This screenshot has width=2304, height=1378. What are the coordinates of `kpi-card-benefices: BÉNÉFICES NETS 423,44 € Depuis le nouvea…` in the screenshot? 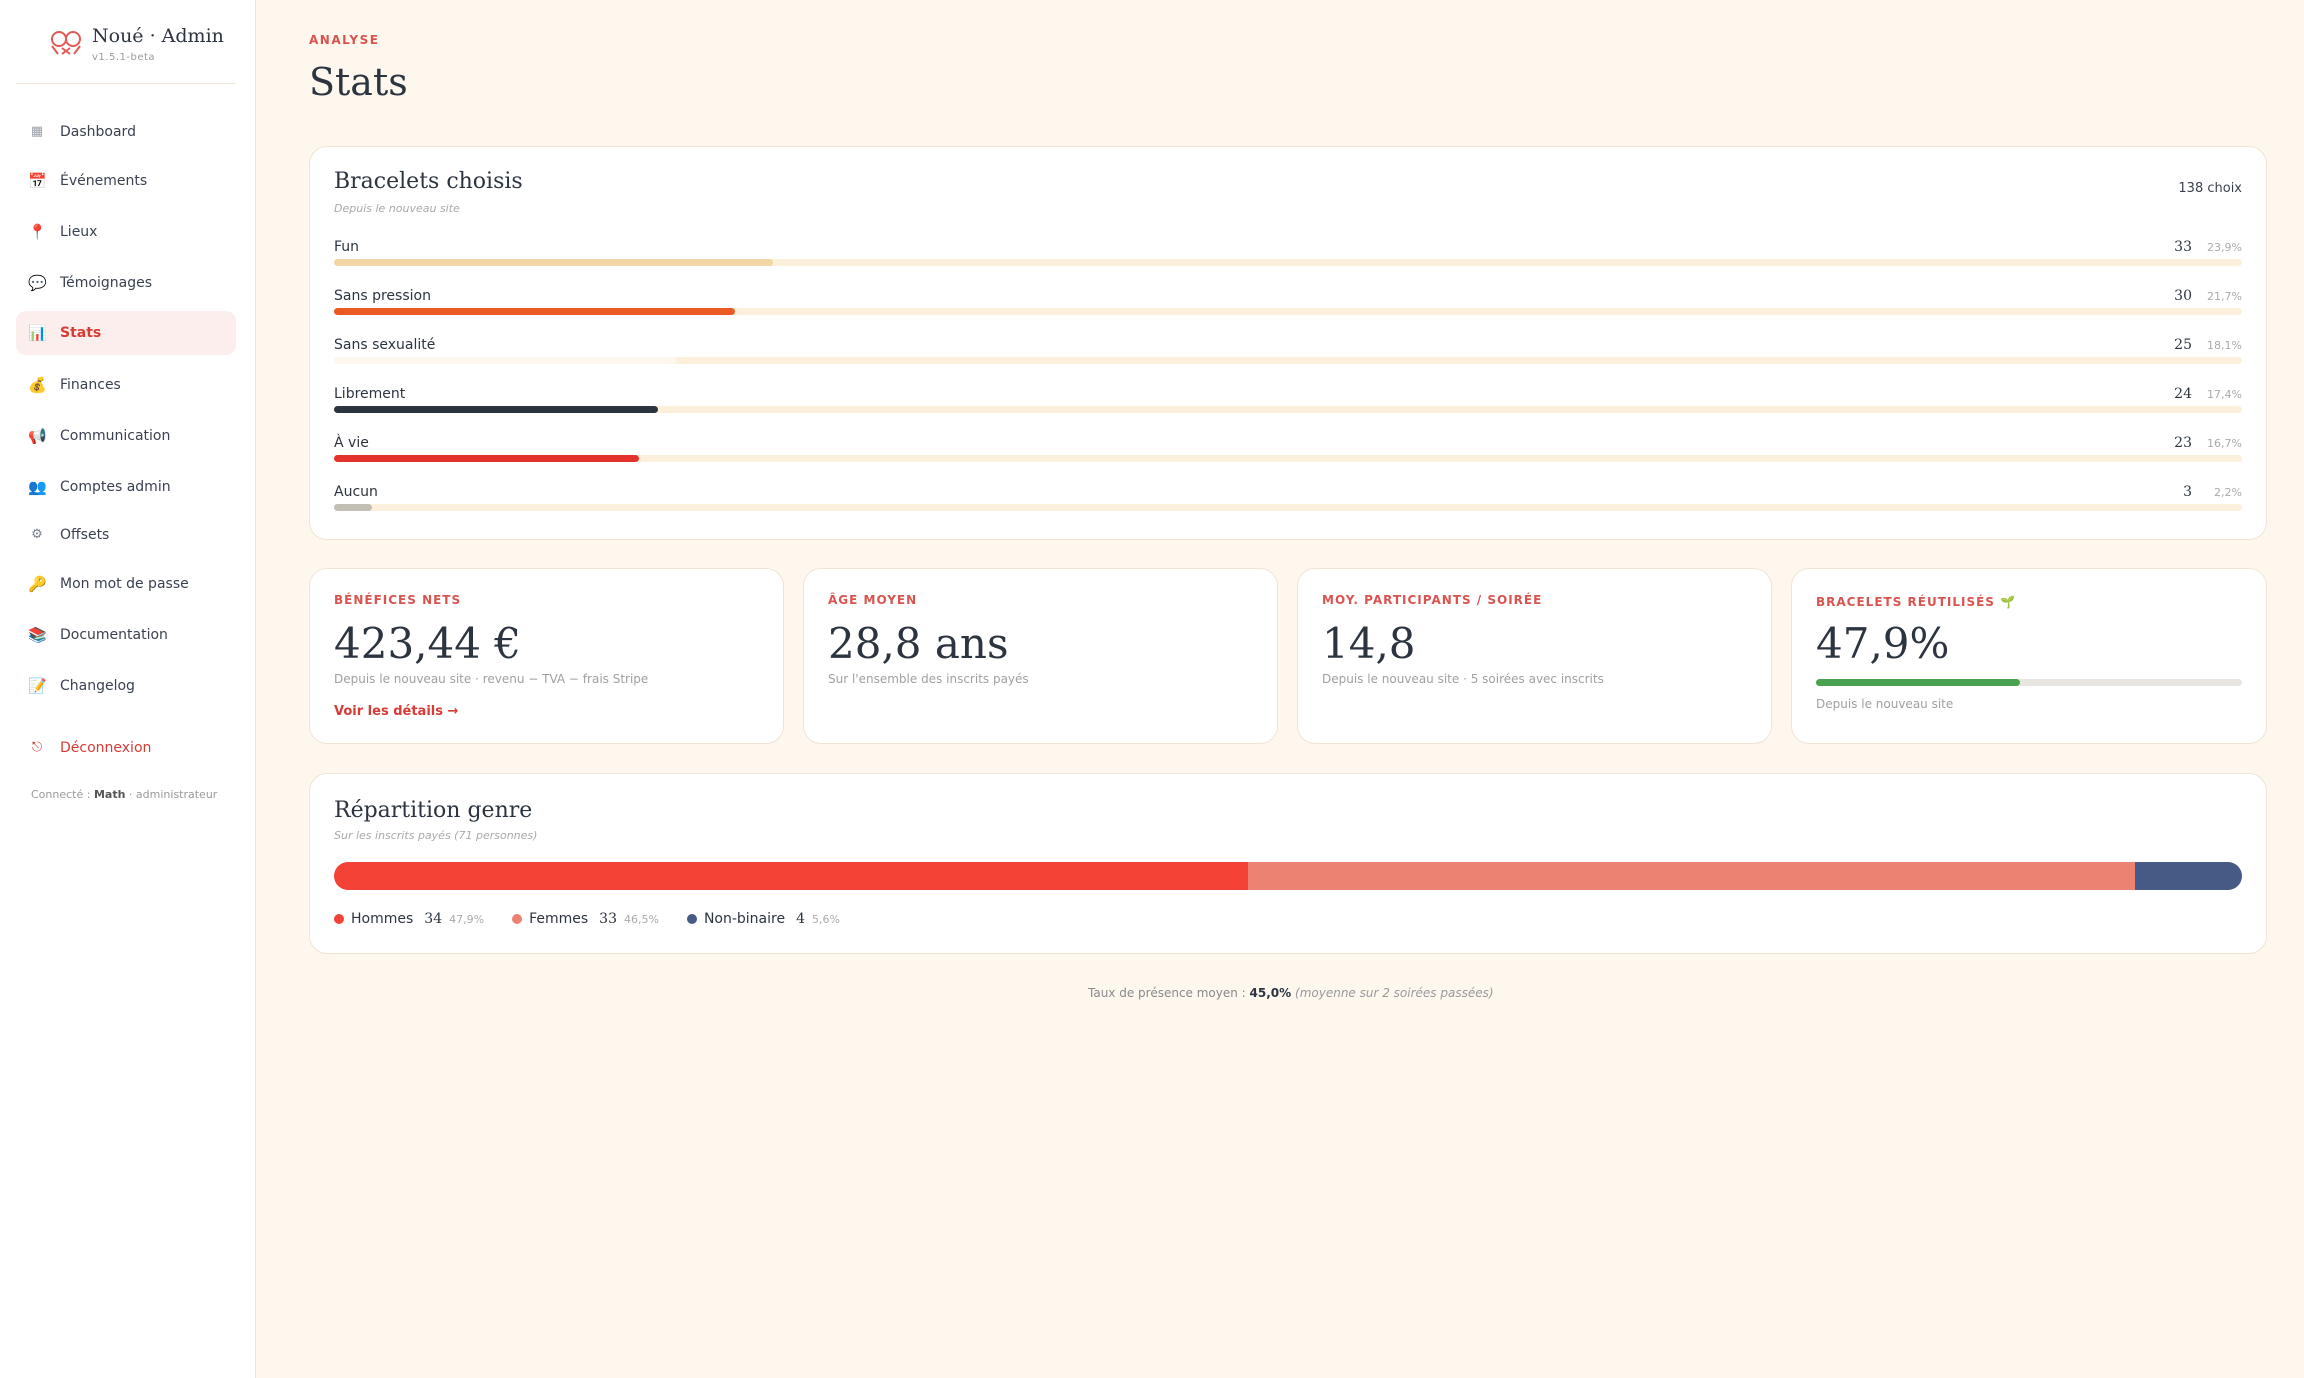 It's located at (546, 656).